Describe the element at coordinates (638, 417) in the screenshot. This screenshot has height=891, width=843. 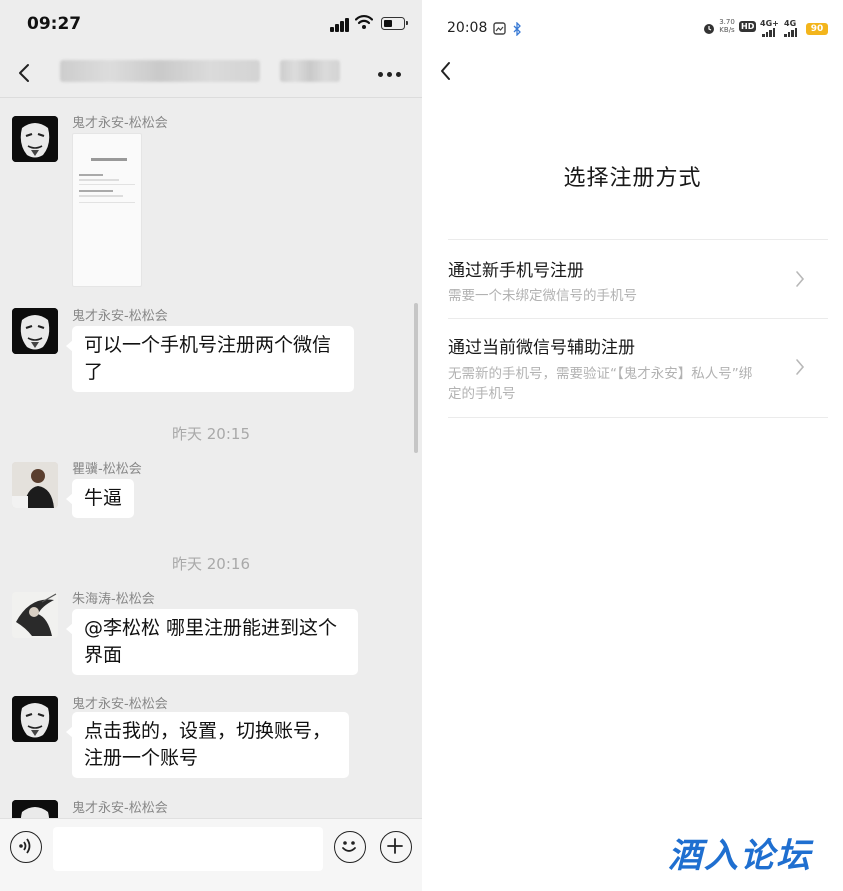
I see `divider` at that location.